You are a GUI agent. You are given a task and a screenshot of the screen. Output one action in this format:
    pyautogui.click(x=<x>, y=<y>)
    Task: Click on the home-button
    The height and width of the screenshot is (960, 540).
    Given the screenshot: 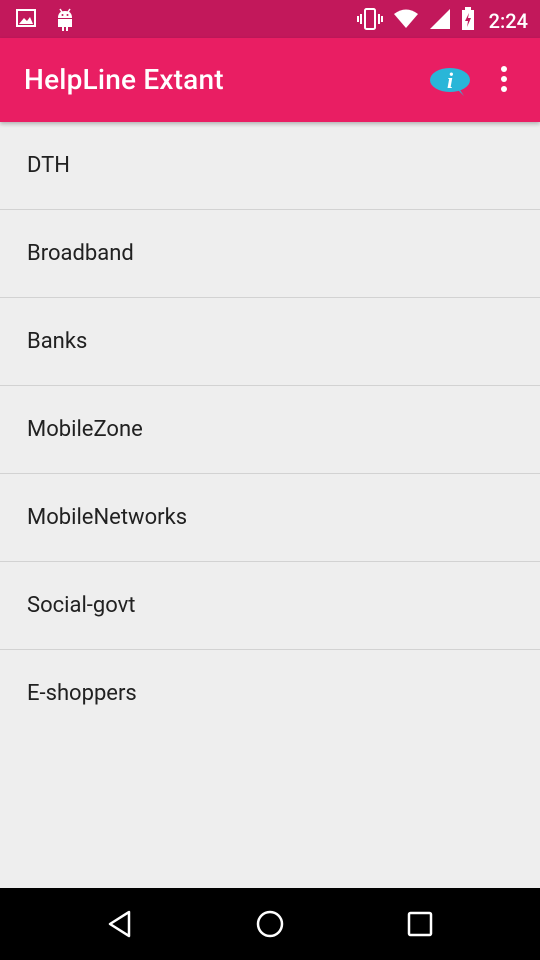 What is the action you would take?
    pyautogui.click(x=270, y=924)
    